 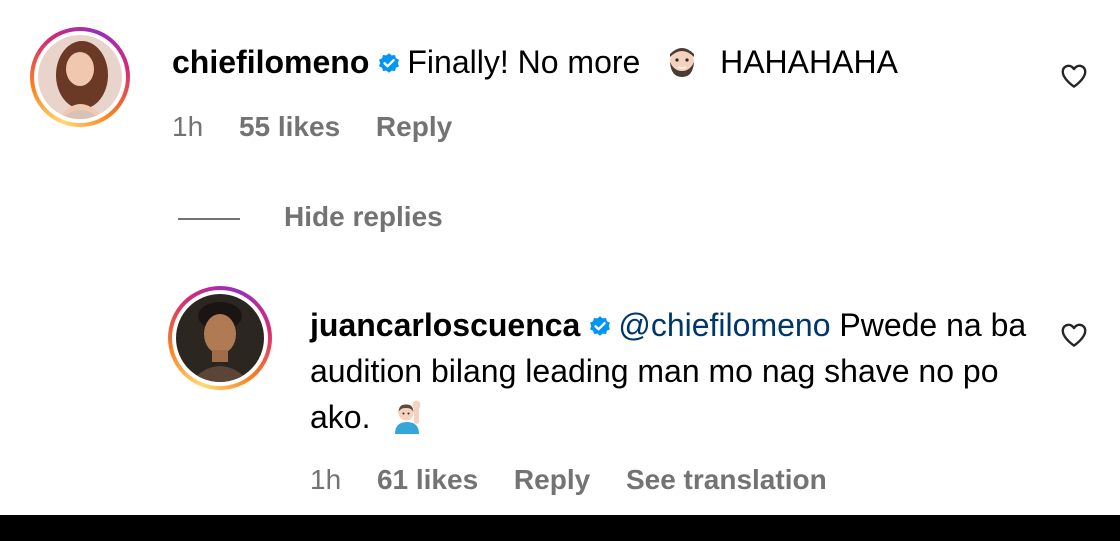 I want to click on reply-meta: 1h 61 likes Reply See translation, so click(x=582, y=480).